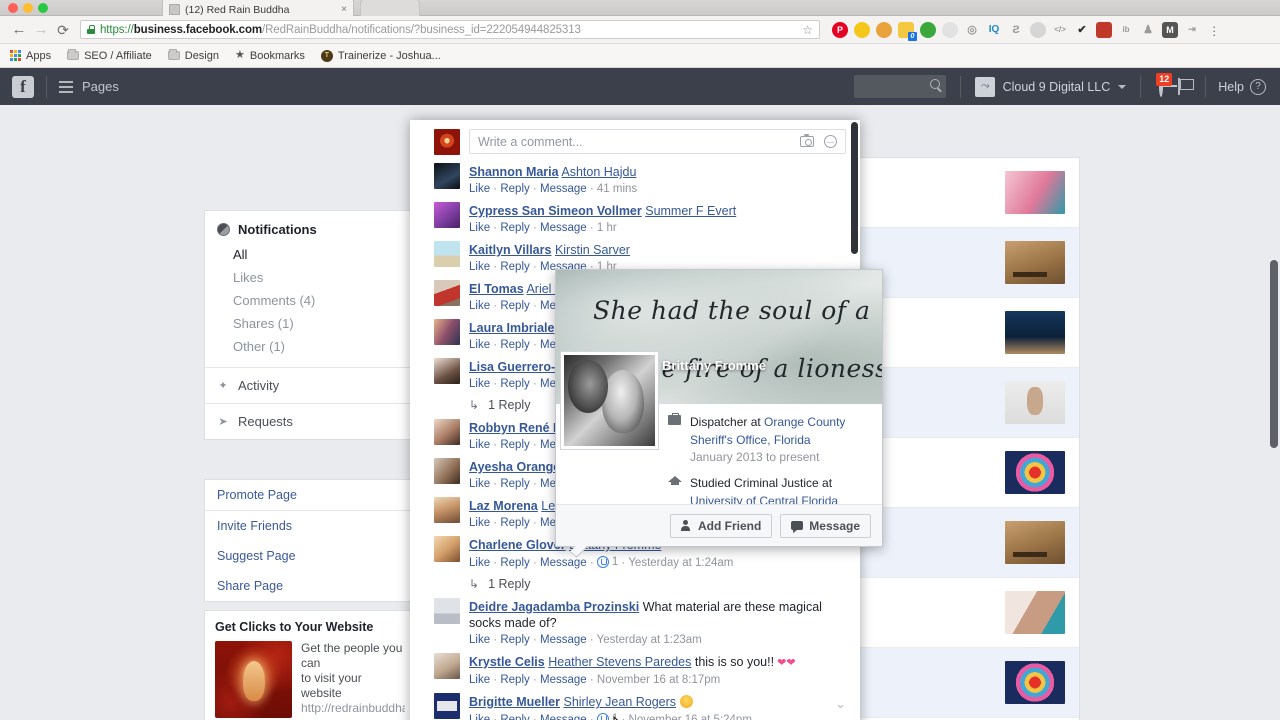 The height and width of the screenshot is (720, 1280). I want to click on camera-icon: ◎, so click(972, 30).